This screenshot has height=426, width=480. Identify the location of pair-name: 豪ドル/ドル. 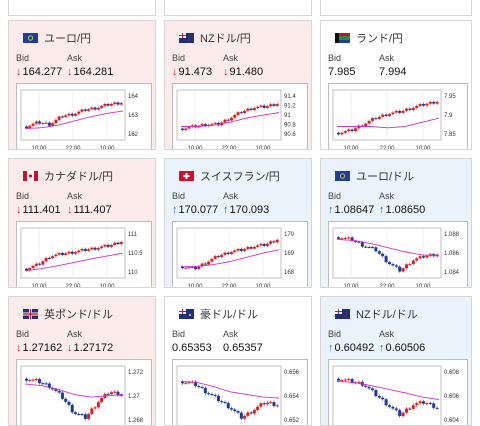
(229, 315).